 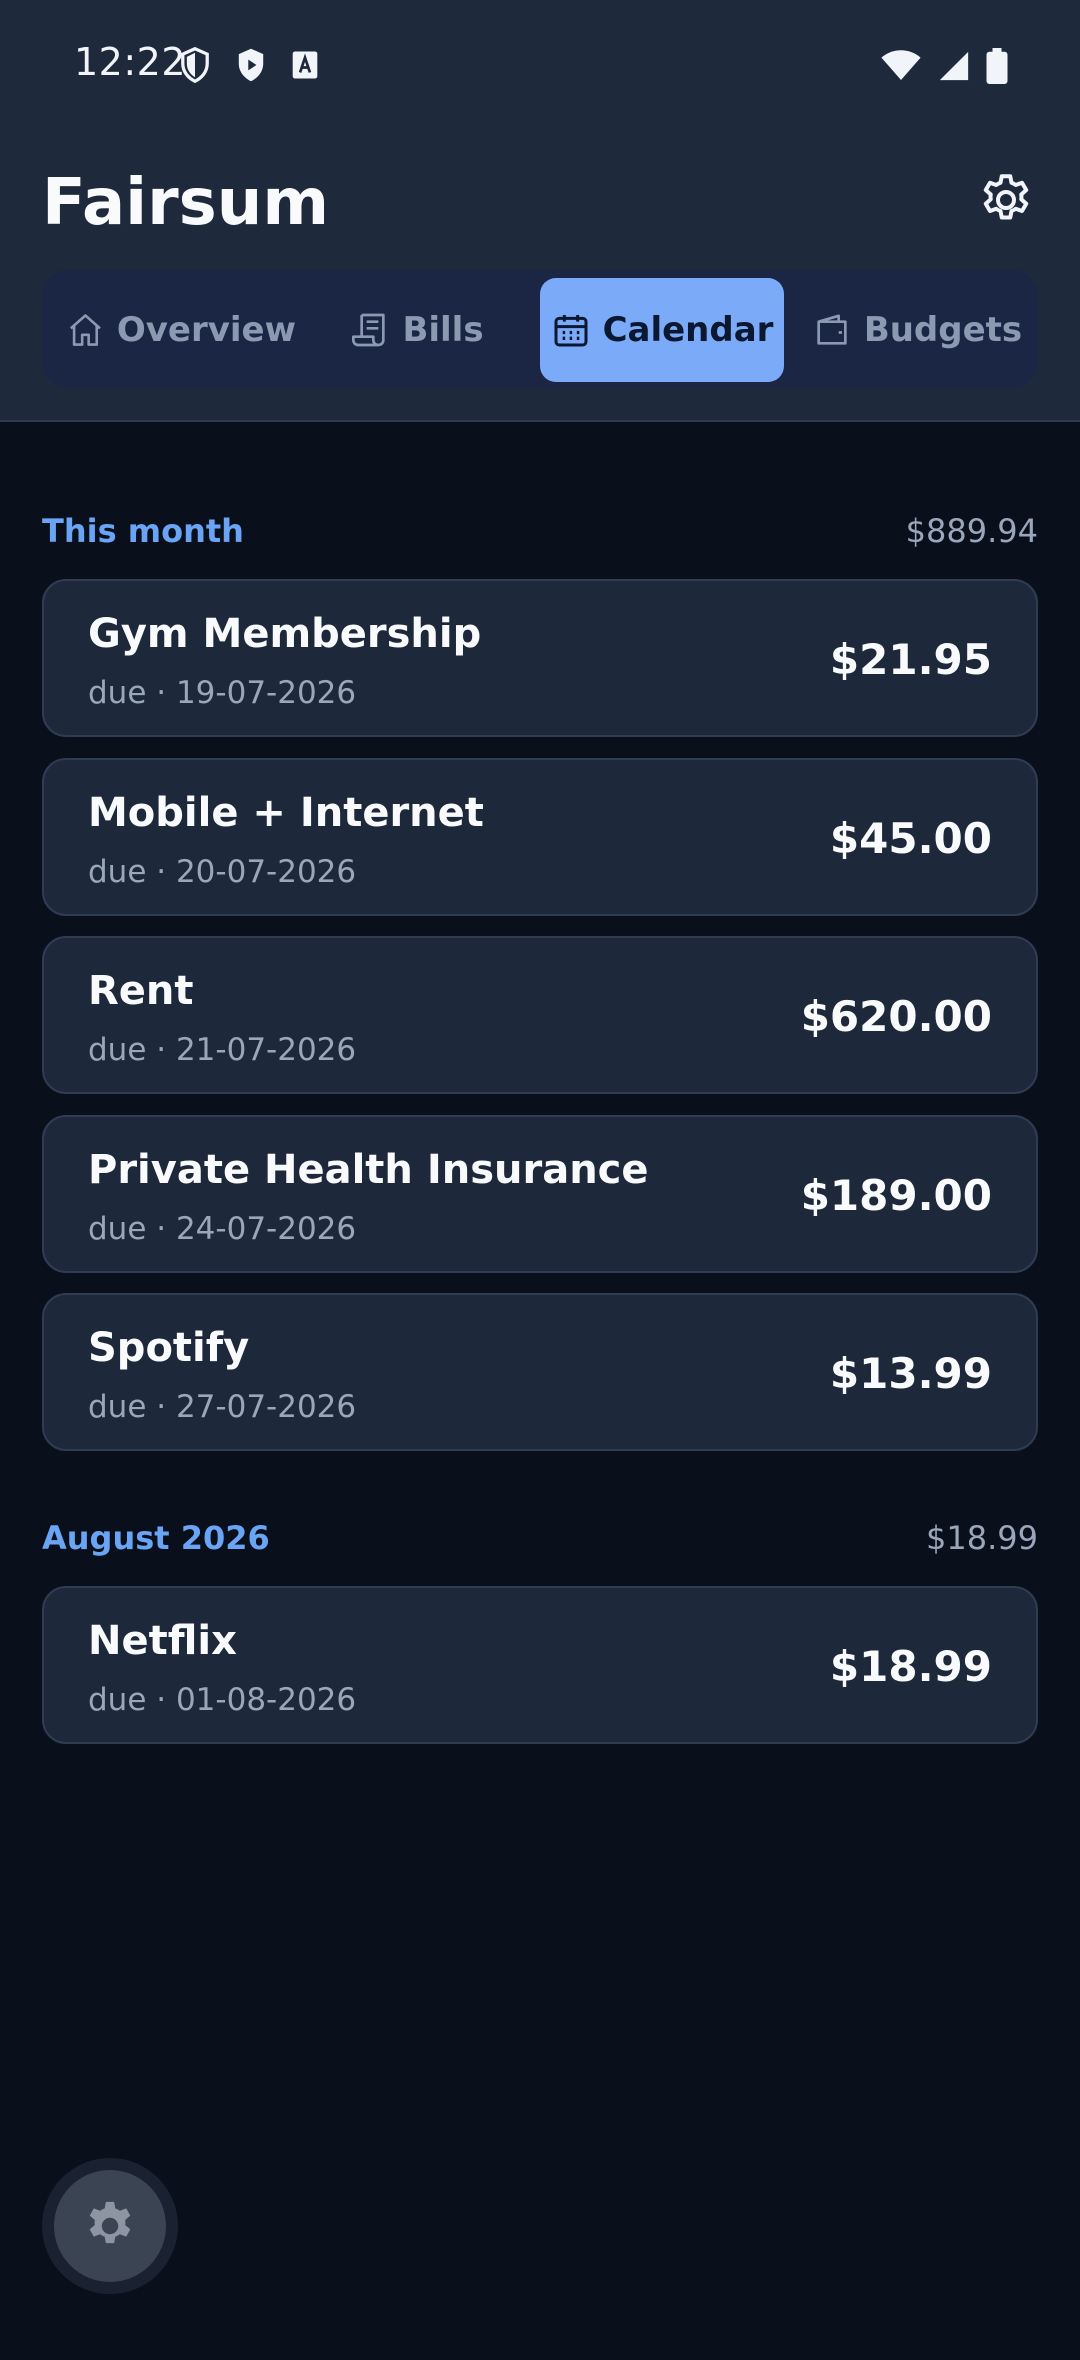 I want to click on battery-icon, so click(x=997, y=66).